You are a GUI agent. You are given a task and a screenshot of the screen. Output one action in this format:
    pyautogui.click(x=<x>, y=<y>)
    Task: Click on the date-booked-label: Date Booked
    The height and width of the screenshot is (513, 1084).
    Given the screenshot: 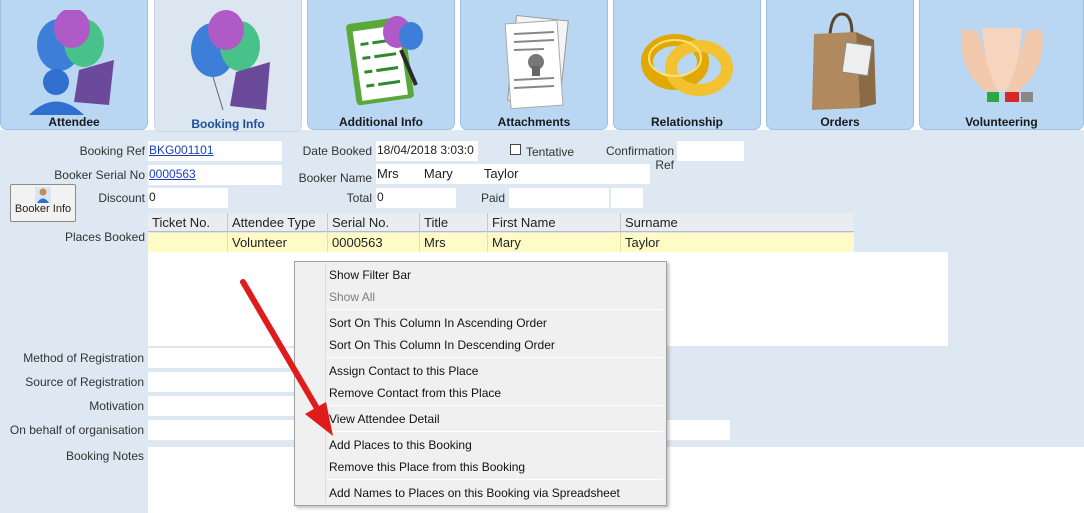 What is the action you would take?
    pyautogui.click(x=337, y=151)
    